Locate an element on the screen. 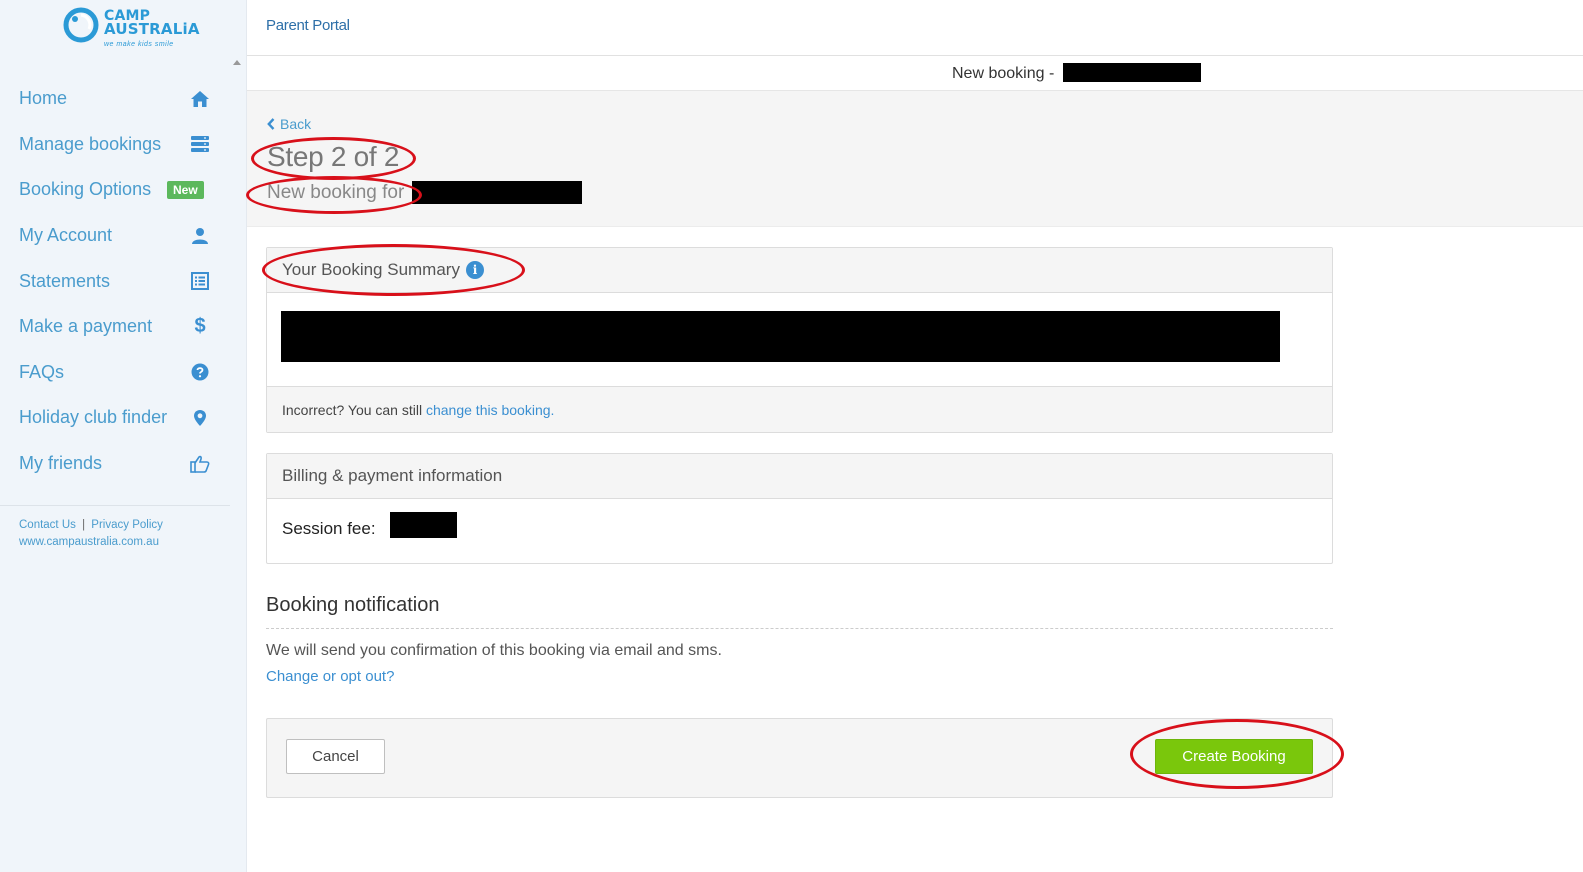  chevron-left-icon is located at coordinates (271, 124).